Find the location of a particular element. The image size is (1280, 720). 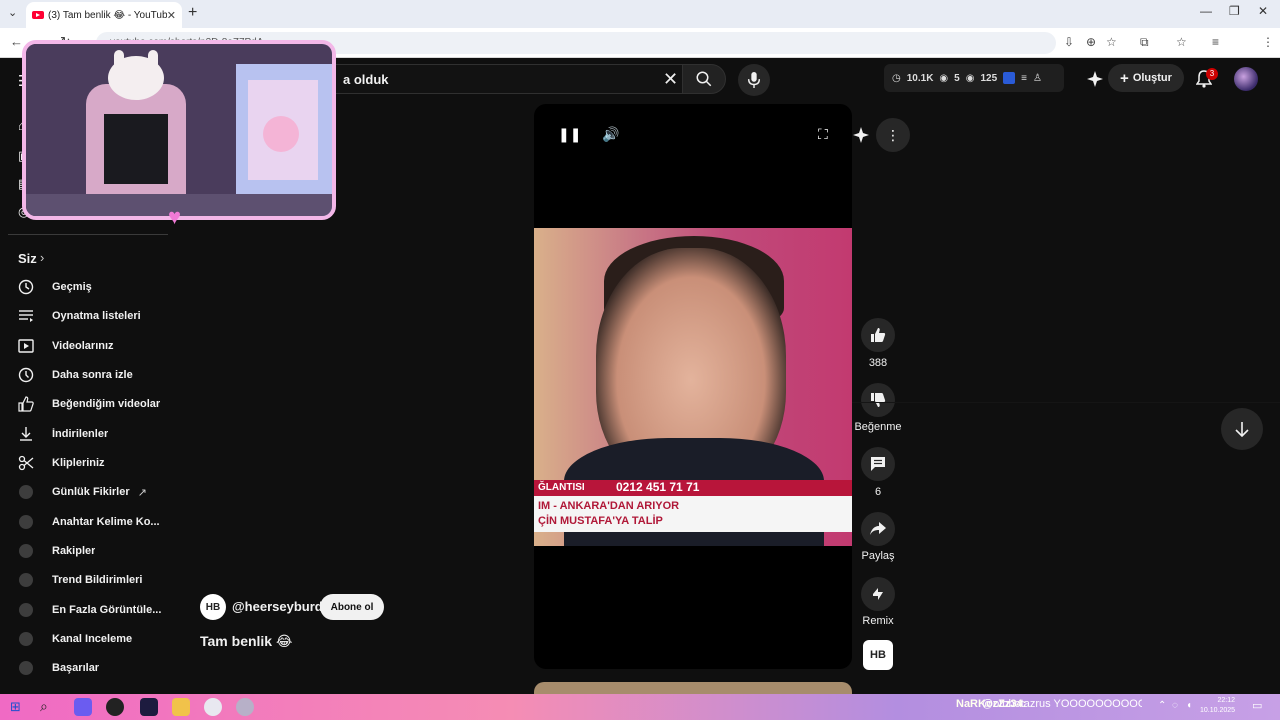

restore-icon: ❐ is located at coordinates (1234, 11).